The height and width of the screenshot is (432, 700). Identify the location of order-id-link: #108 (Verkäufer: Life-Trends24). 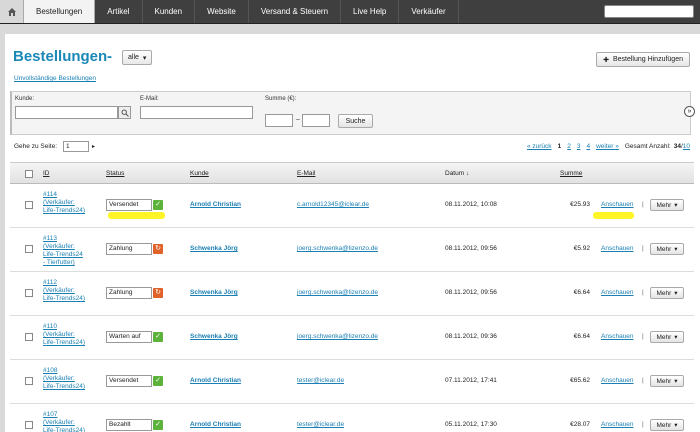
(64, 379).